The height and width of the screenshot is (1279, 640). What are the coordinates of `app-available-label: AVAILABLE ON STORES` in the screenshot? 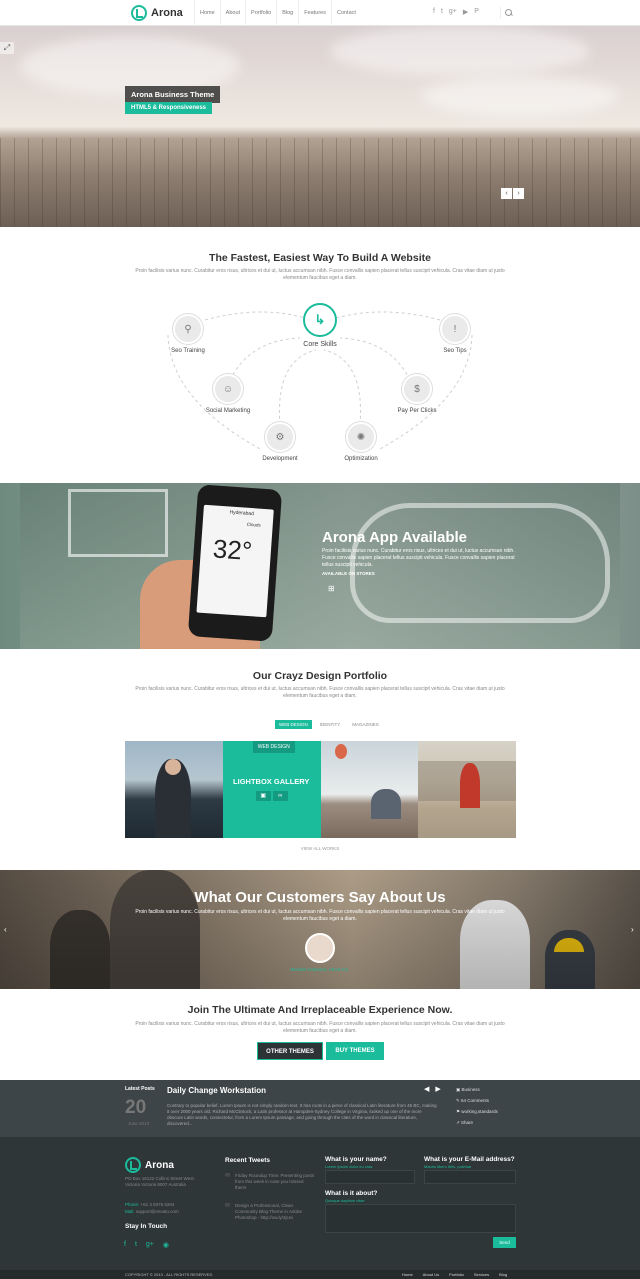 It's located at (348, 573).